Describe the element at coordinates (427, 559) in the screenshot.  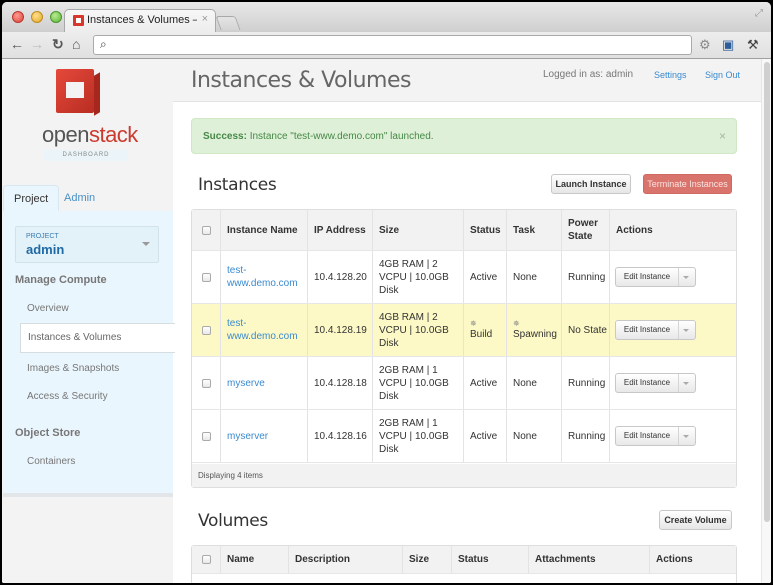
I see `vol-col-size: Size` at that location.